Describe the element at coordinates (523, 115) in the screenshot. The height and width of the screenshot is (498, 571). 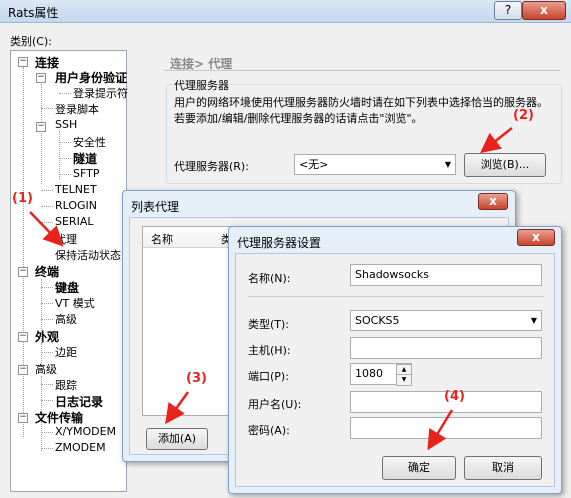
I see `callout-2: (2)` at that location.